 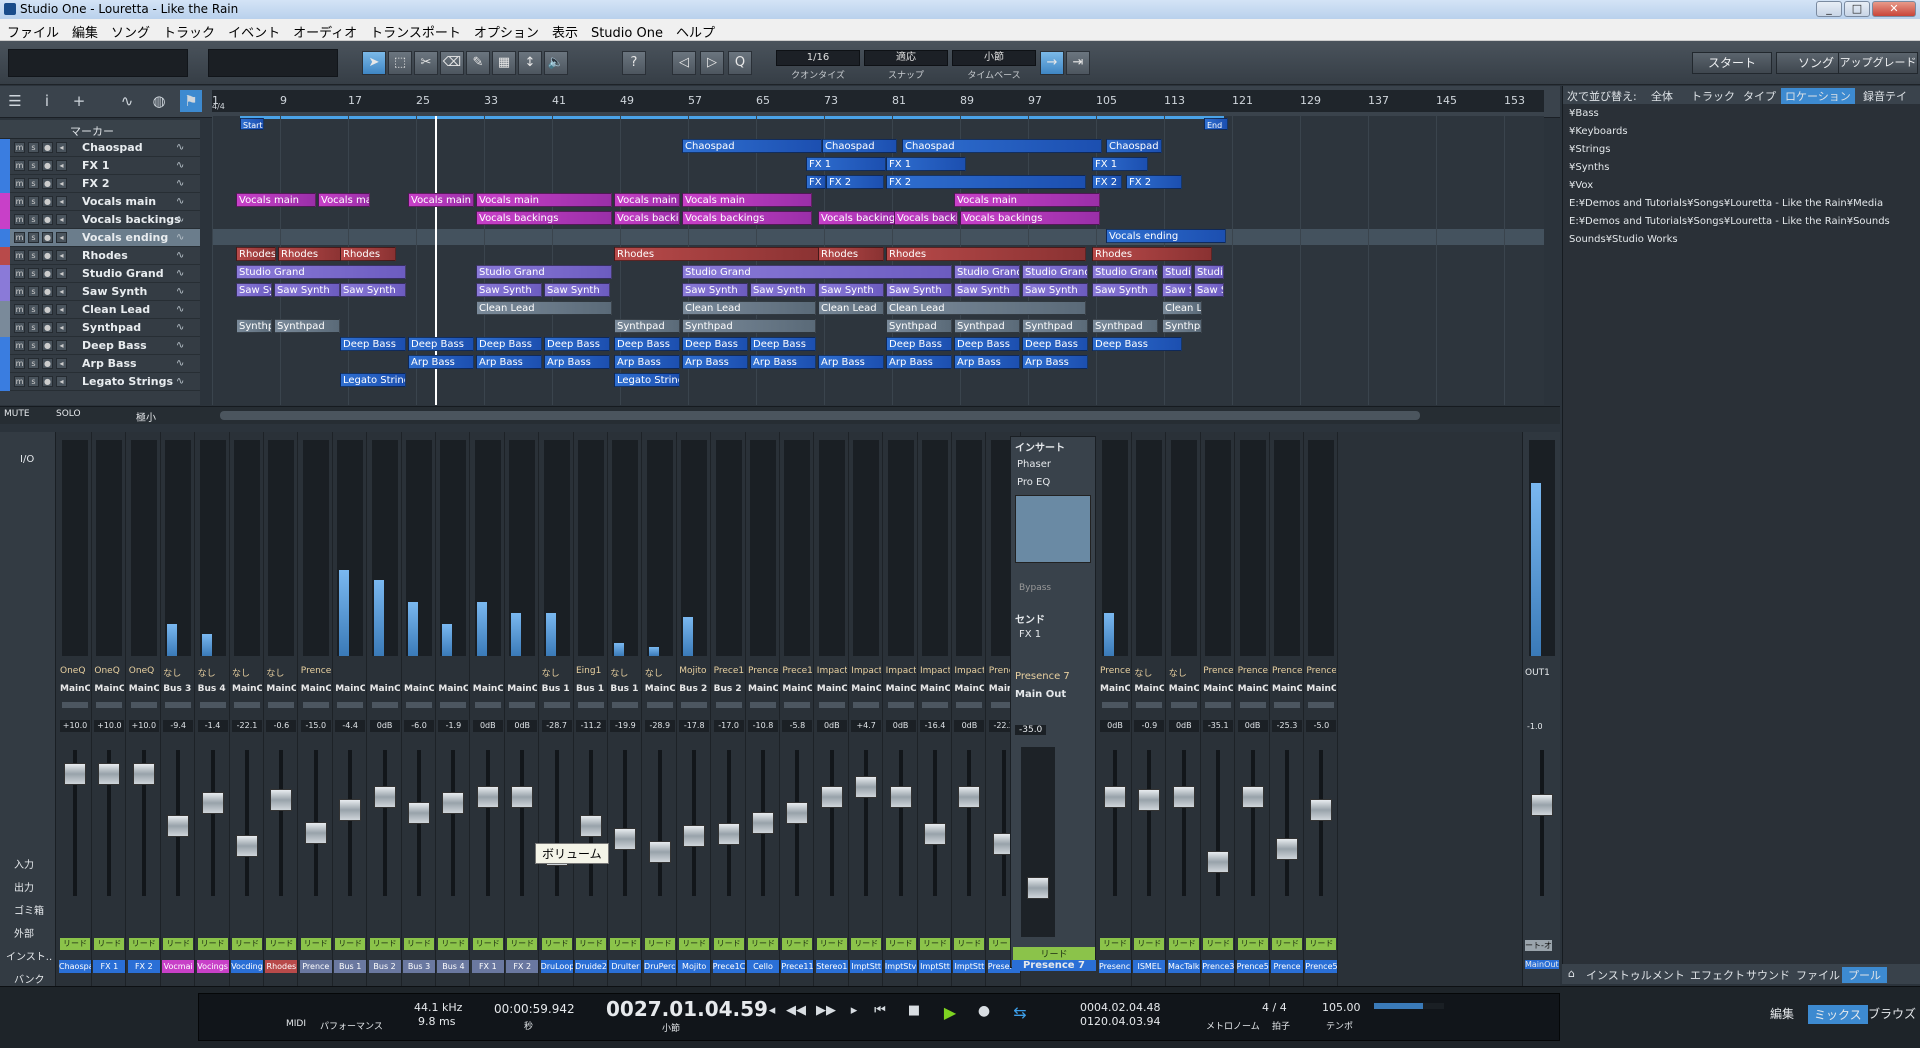 What do you see at coordinates (591, 673) in the screenshot?
I see `insert-slot: Eing1` at bounding box center [591, 673].